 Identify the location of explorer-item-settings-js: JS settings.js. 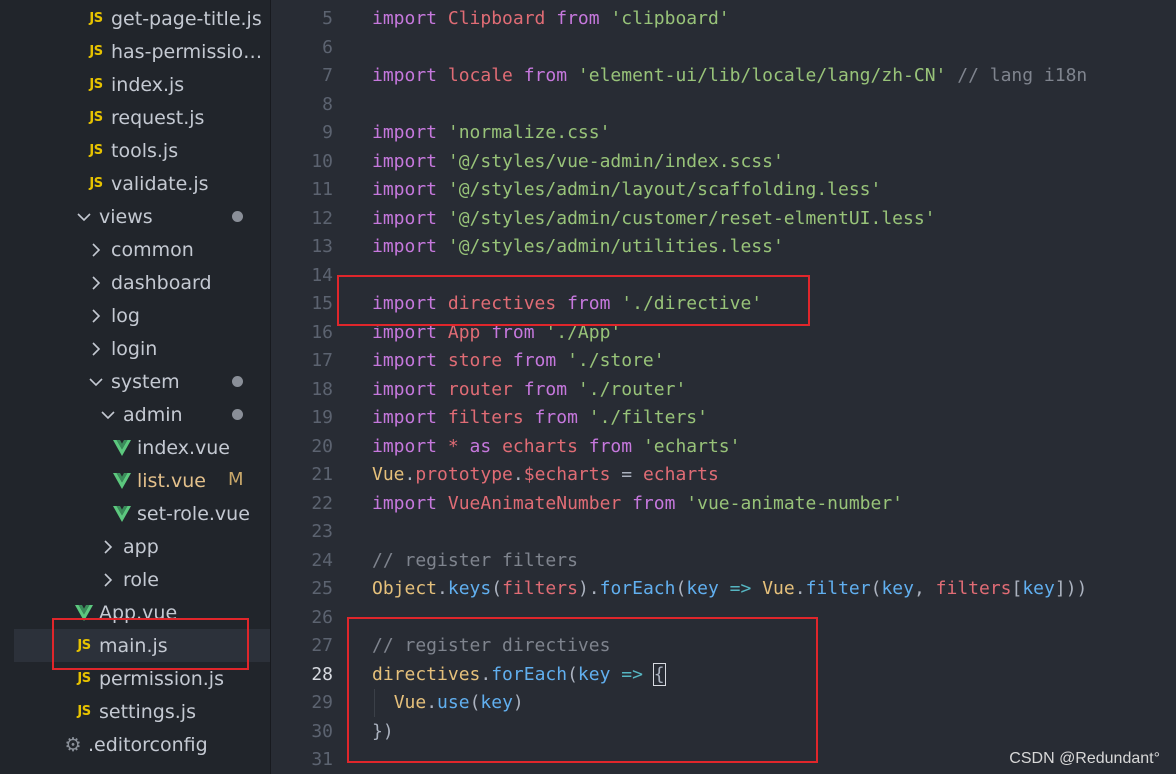
(135, 711).